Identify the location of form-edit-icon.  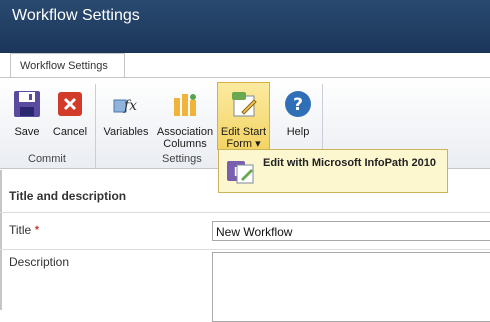
(244, 104).